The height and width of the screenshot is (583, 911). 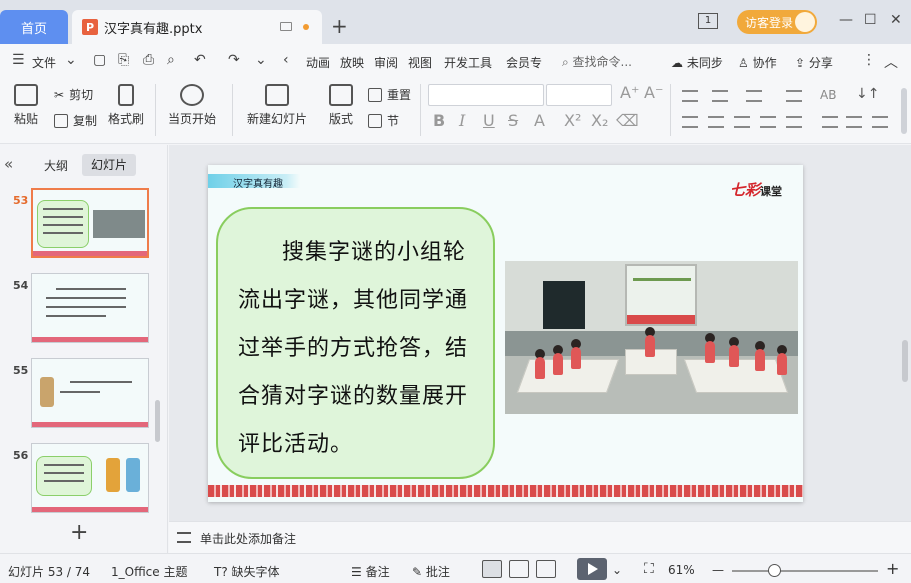 I want to click on new-tab-button: +, so click(x=339, y=26).